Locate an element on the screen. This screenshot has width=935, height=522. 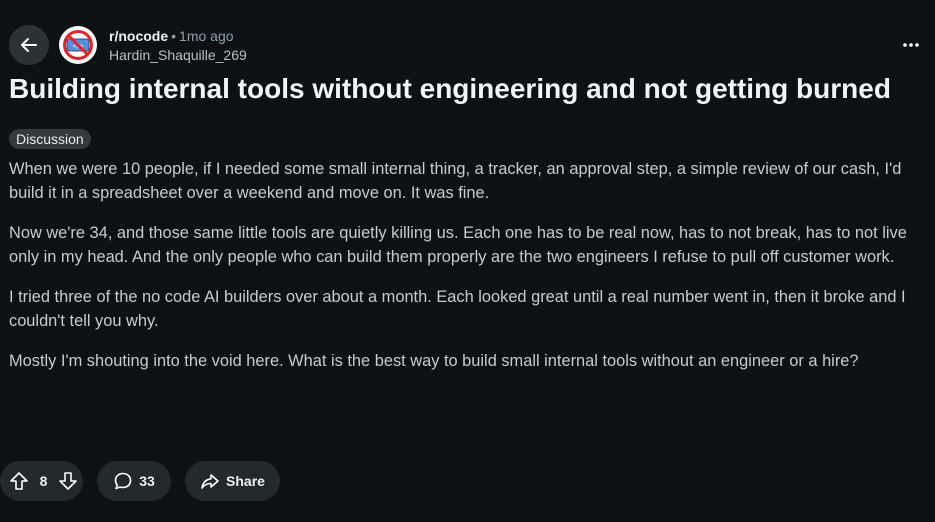
subreddit-avatar: </> is located at coordinates (78, 45).